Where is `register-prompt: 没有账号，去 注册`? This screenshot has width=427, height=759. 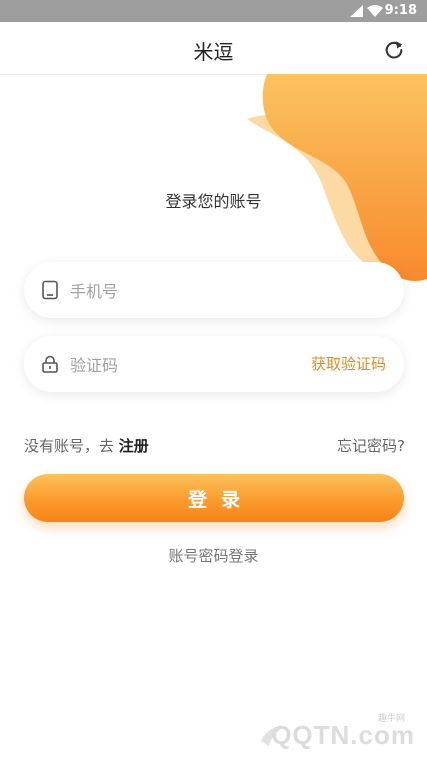 register-prompt: 没有账号，去 注册 is located at coordinates (86, 445).